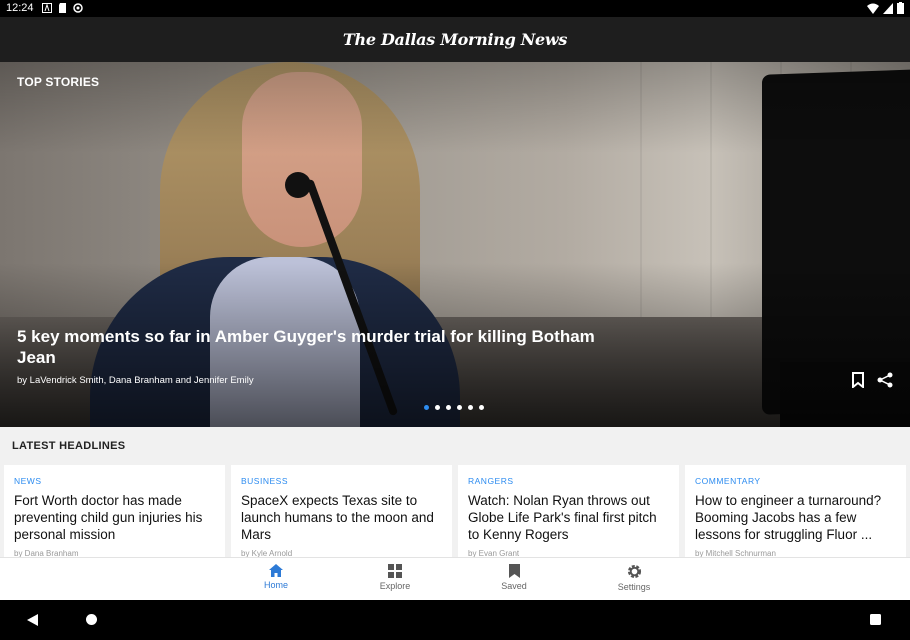 This screenshot has height=640, width=910. I want to click on status-bar: 12:24, so click(455, 8).